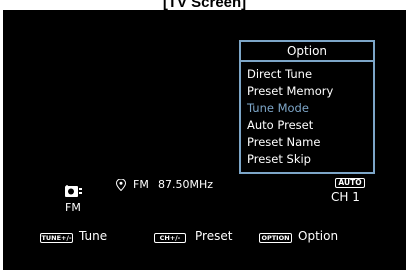  What do you see at coordinates (56, 238) in the screenshot?
I see `tune-key-badge: TUNE+/-` at bounding box center [56, 238].